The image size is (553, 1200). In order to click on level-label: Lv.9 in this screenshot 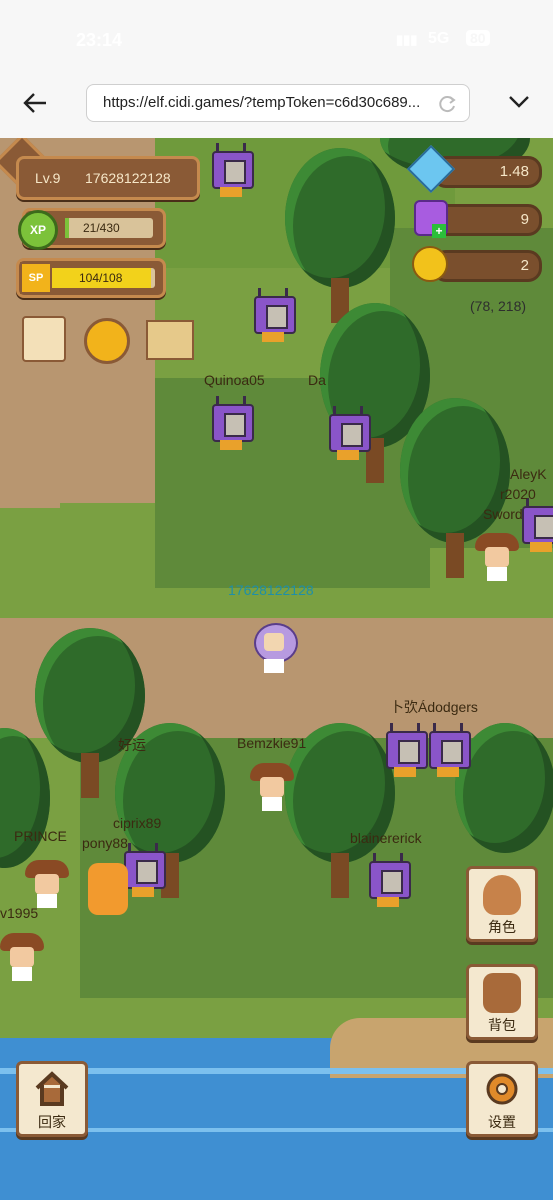, I will do `click(48, 178)`.